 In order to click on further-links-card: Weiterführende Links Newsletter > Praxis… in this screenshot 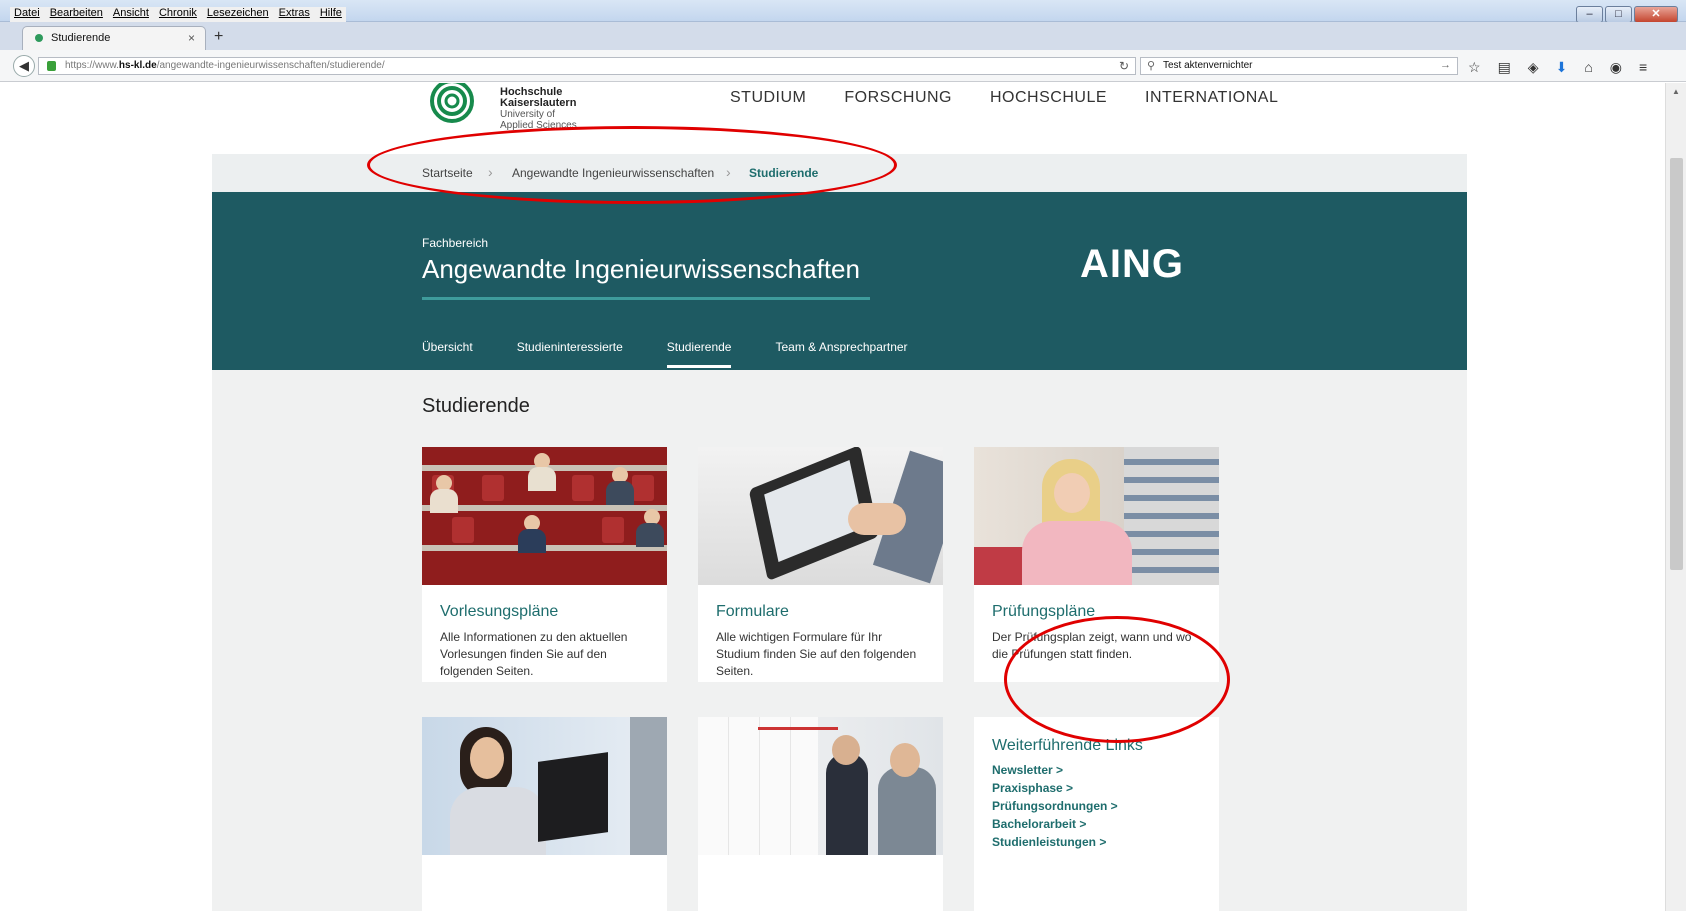, I will do `click(1096, 814)`.